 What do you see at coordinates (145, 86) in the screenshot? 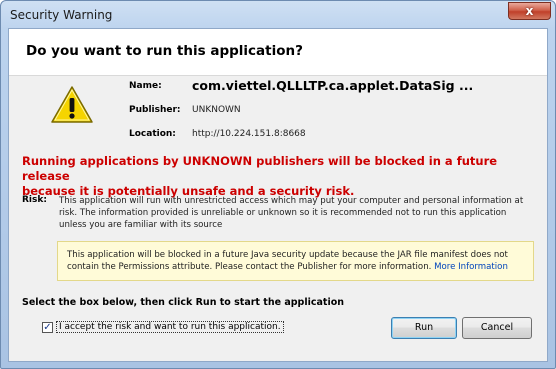
I see `name-label: Name:` at bounding box center [145, 86].